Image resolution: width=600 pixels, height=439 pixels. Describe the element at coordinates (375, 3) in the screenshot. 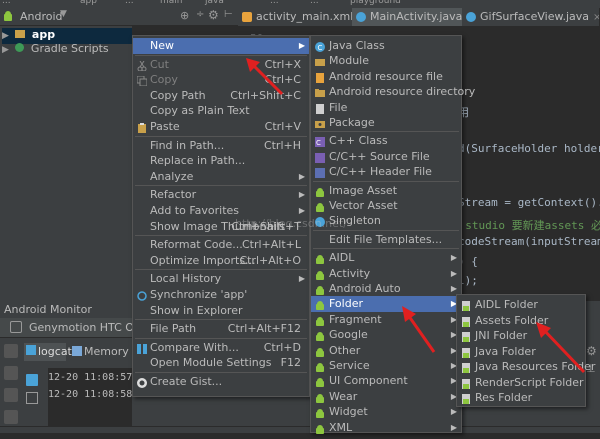

I see `top-tab: playground` at that location.